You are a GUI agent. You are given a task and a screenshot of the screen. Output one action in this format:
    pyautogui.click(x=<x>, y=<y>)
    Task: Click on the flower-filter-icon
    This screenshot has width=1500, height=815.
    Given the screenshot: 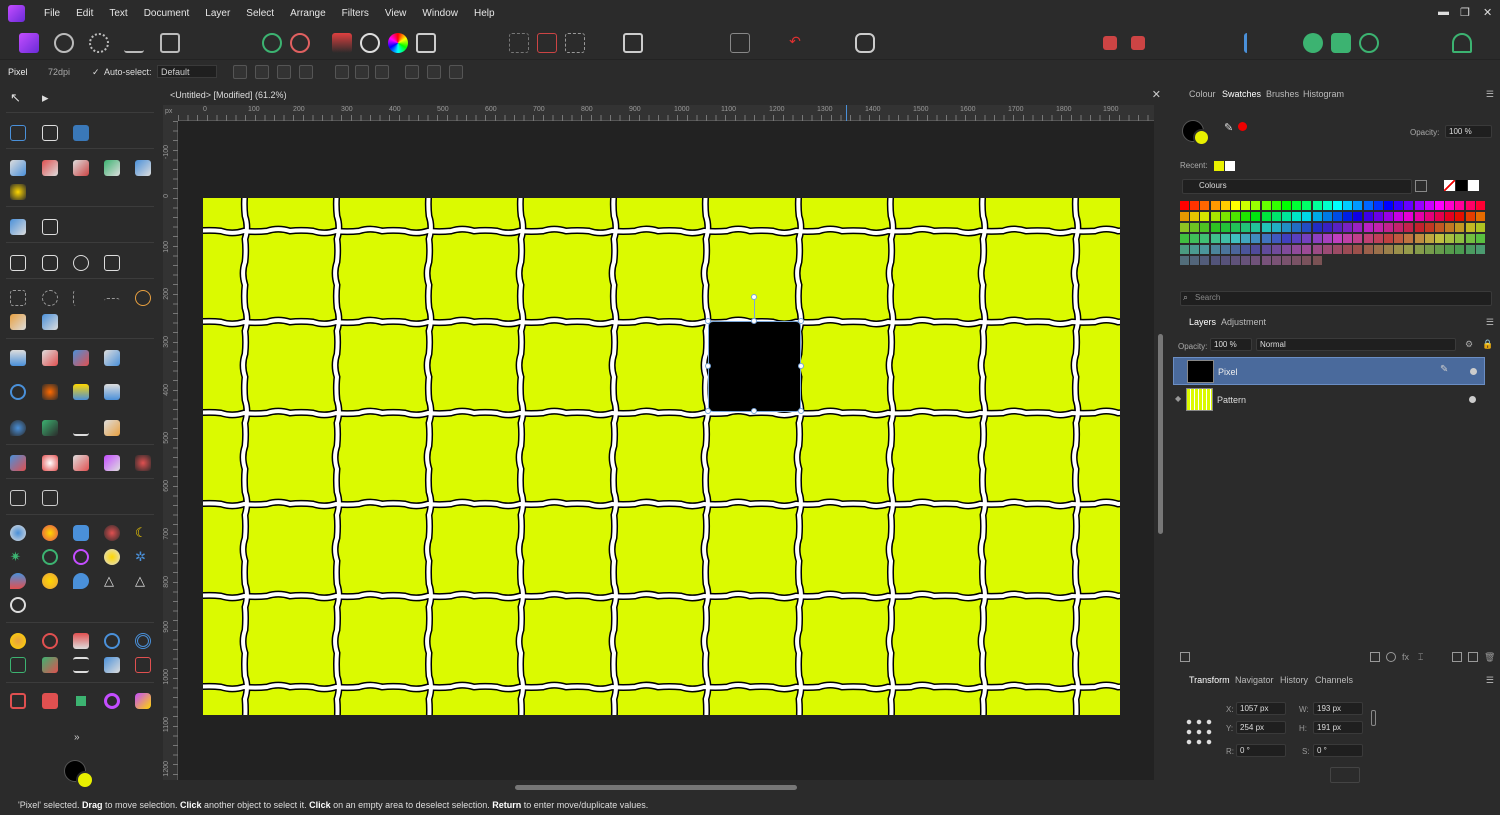 What is the action you would take?
    pyautogui.click(x=50, y=581)
    